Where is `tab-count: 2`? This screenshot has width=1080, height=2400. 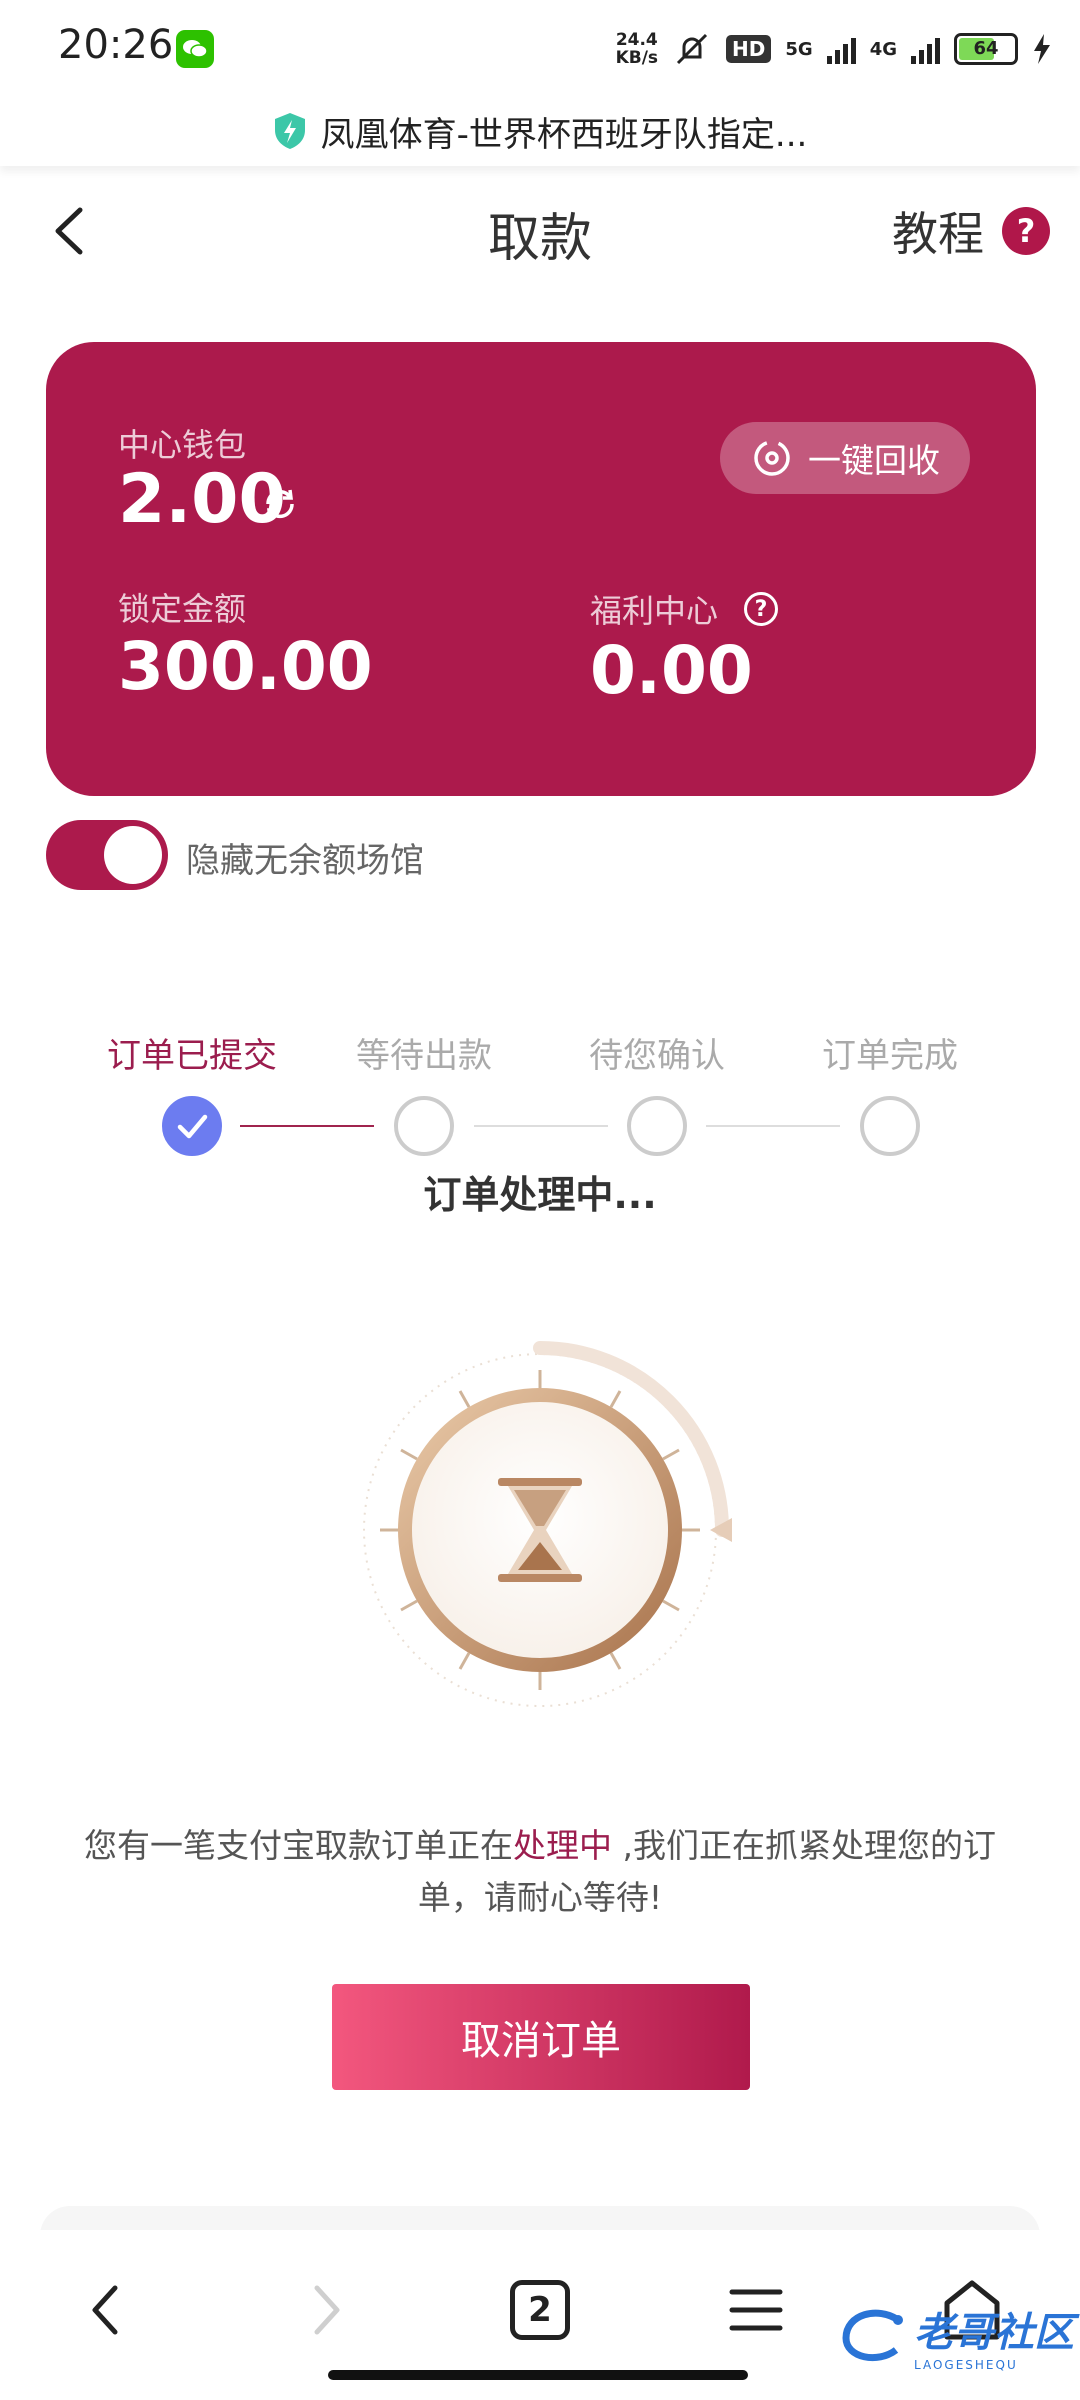 tab-count: 2 is located at coordinates (540, 2310).